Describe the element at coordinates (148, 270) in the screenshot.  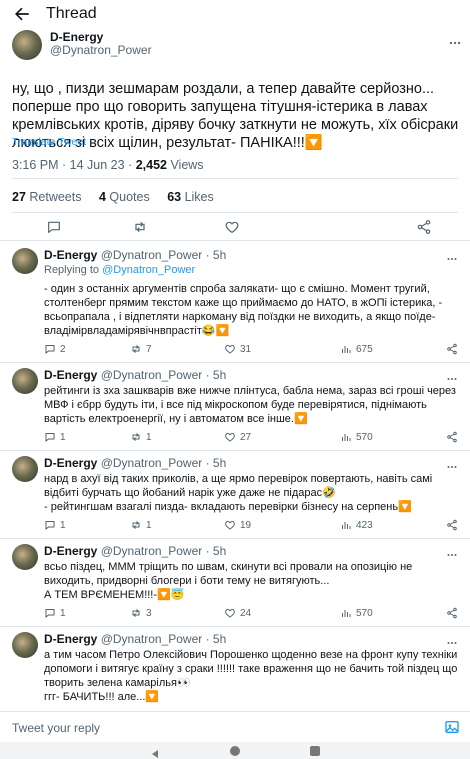
I see `replying-to-link: @Dynatron_Power` at that location.